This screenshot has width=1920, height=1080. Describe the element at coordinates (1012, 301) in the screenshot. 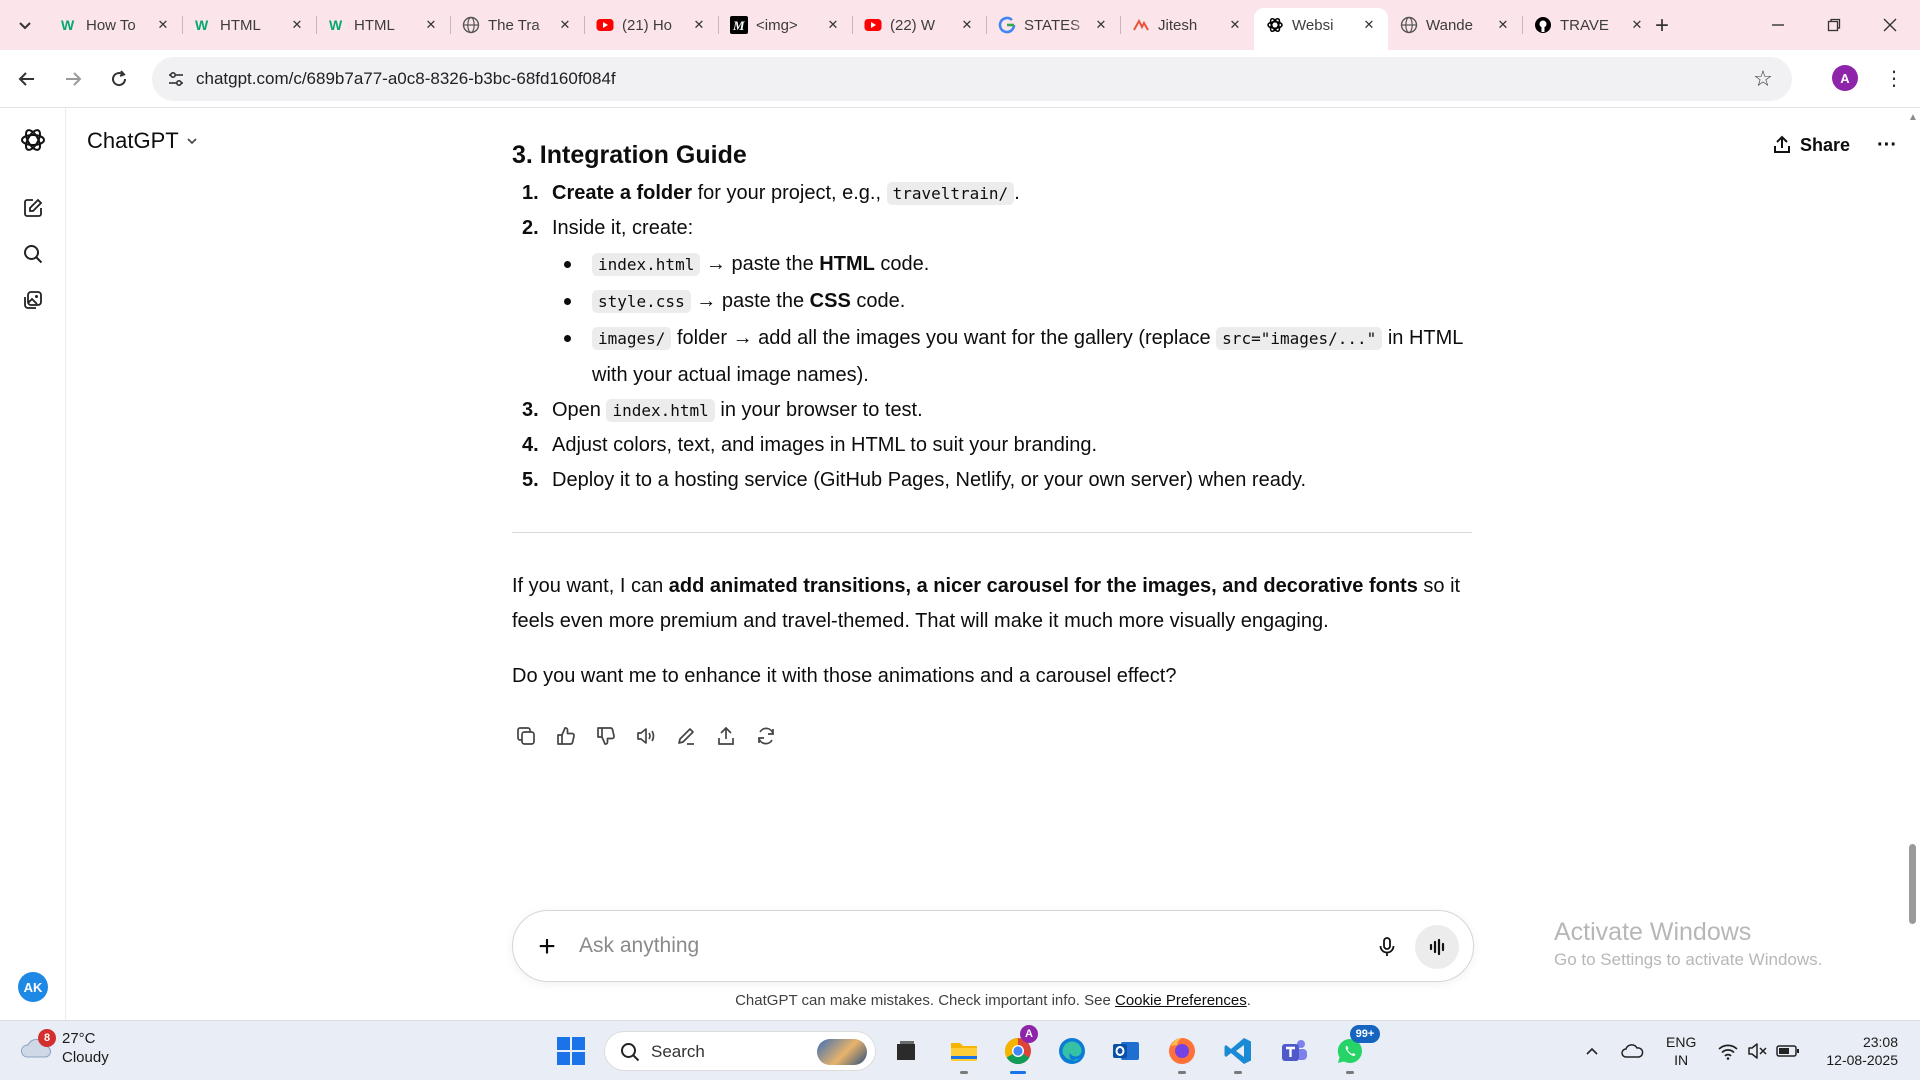

I see `sub-list-item: style.css → paste the CSS code.` at that location.